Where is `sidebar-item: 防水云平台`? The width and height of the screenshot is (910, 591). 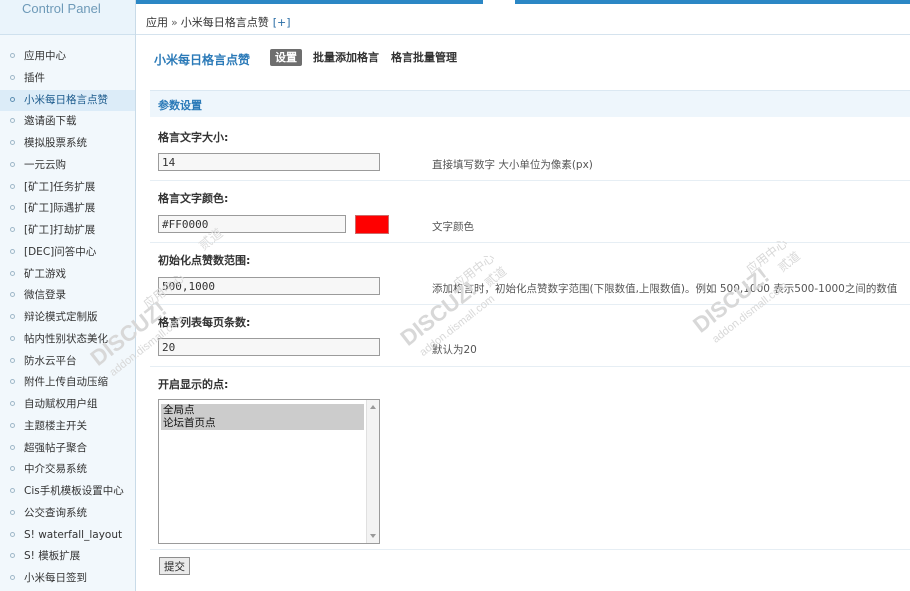 sidebar-item: 防水云平台 is located at coordinates (67, 362).